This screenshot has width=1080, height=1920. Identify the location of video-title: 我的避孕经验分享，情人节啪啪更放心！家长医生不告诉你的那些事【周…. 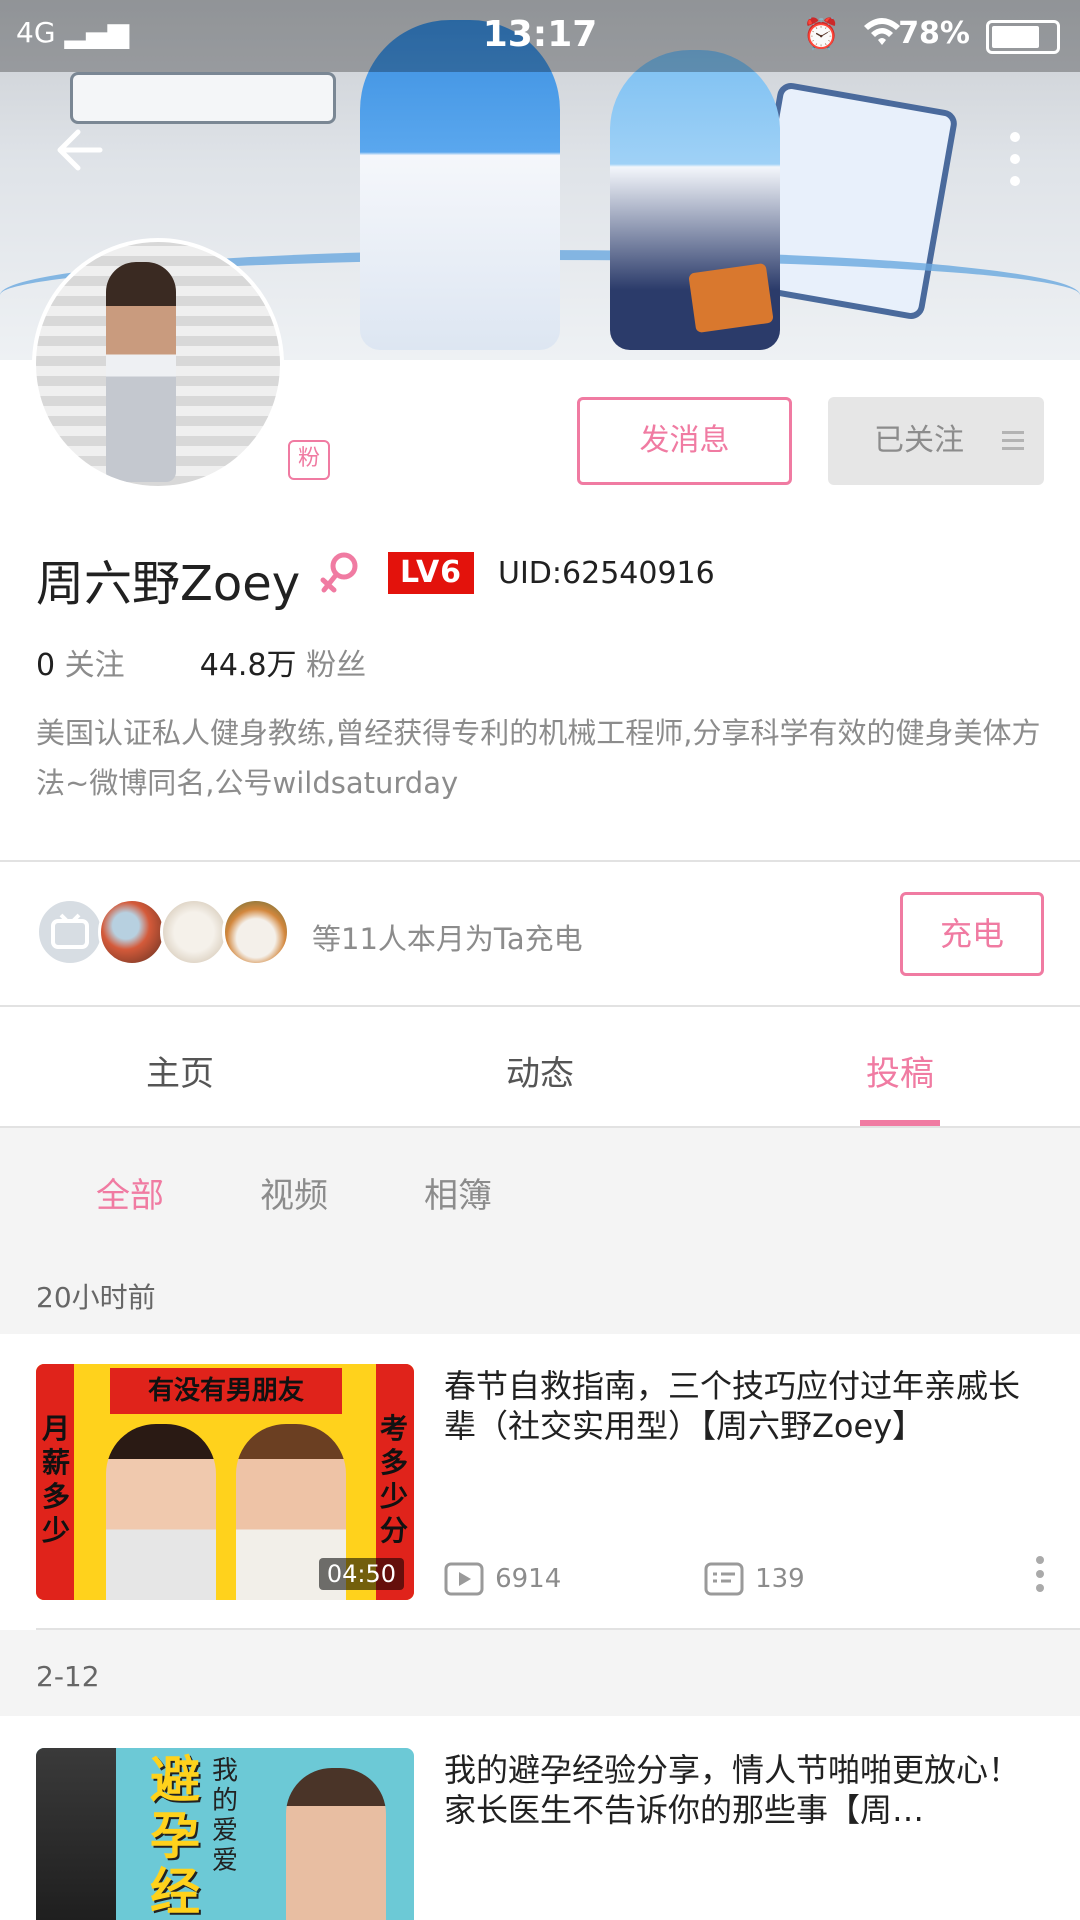
(744, 1790).